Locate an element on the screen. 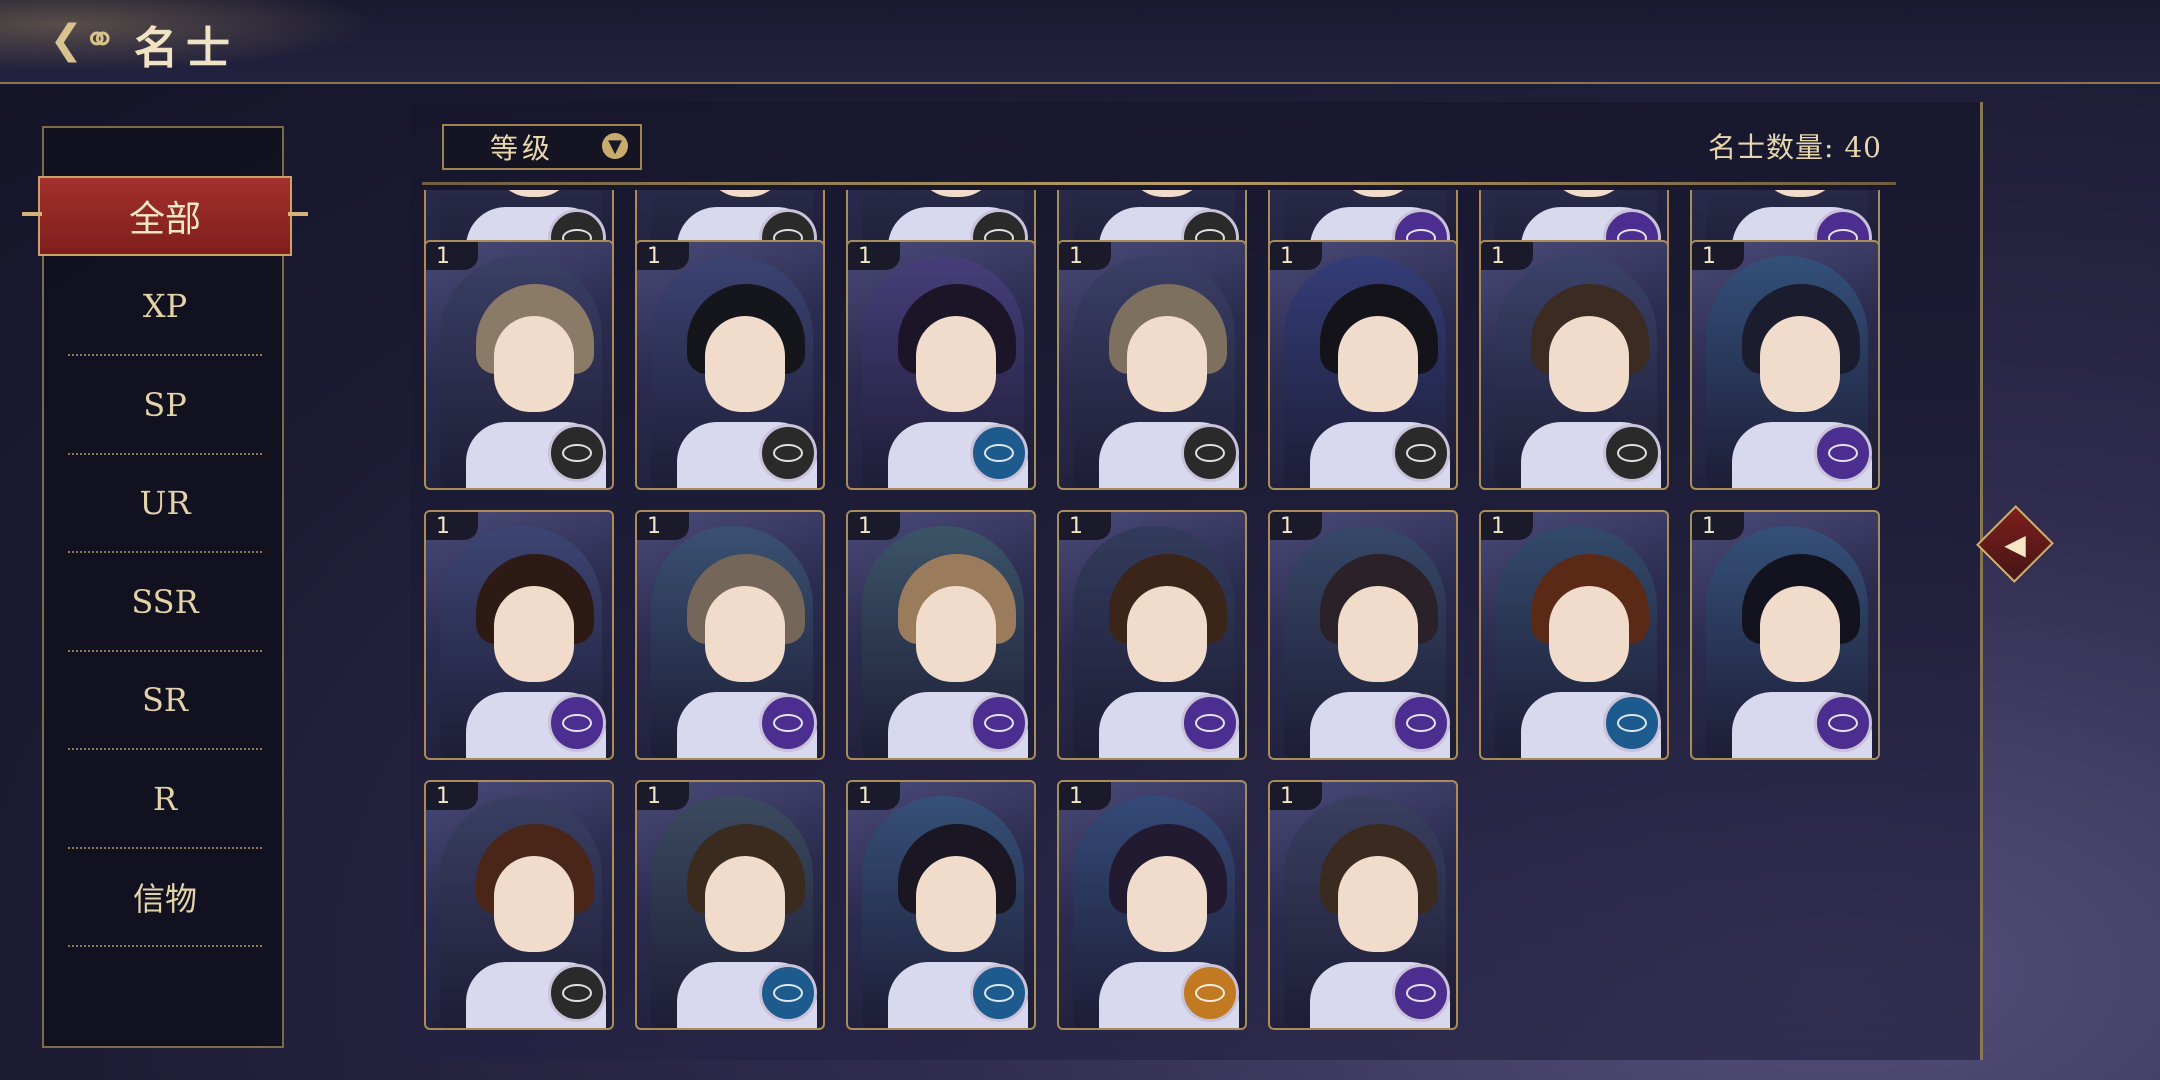 The width and height of the screenshot is (2160, 1080). side-panel-toggle: ◀ is located at coordinates (2015, 544).